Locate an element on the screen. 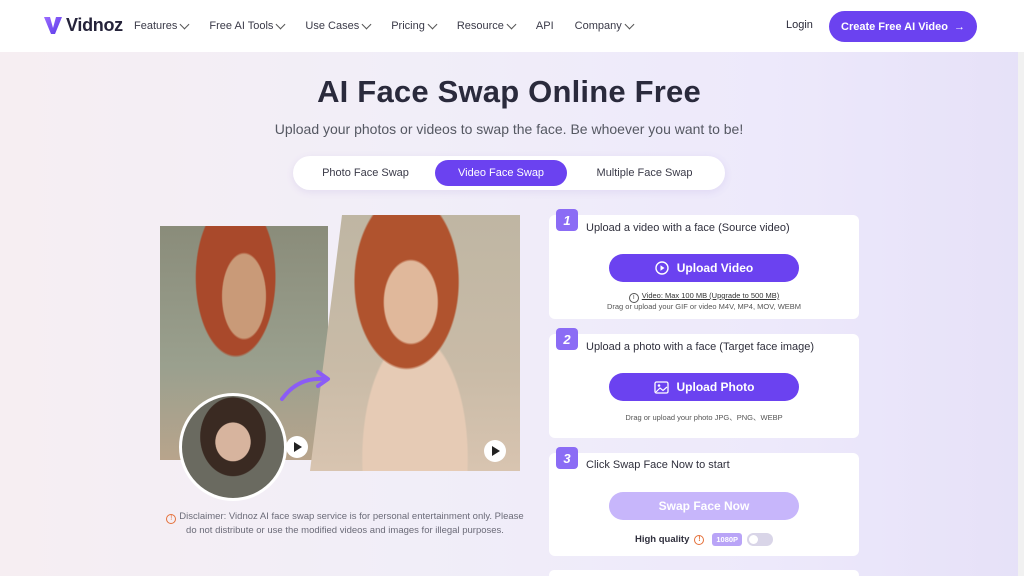  play-result-button is located at coordinates (495, 451).